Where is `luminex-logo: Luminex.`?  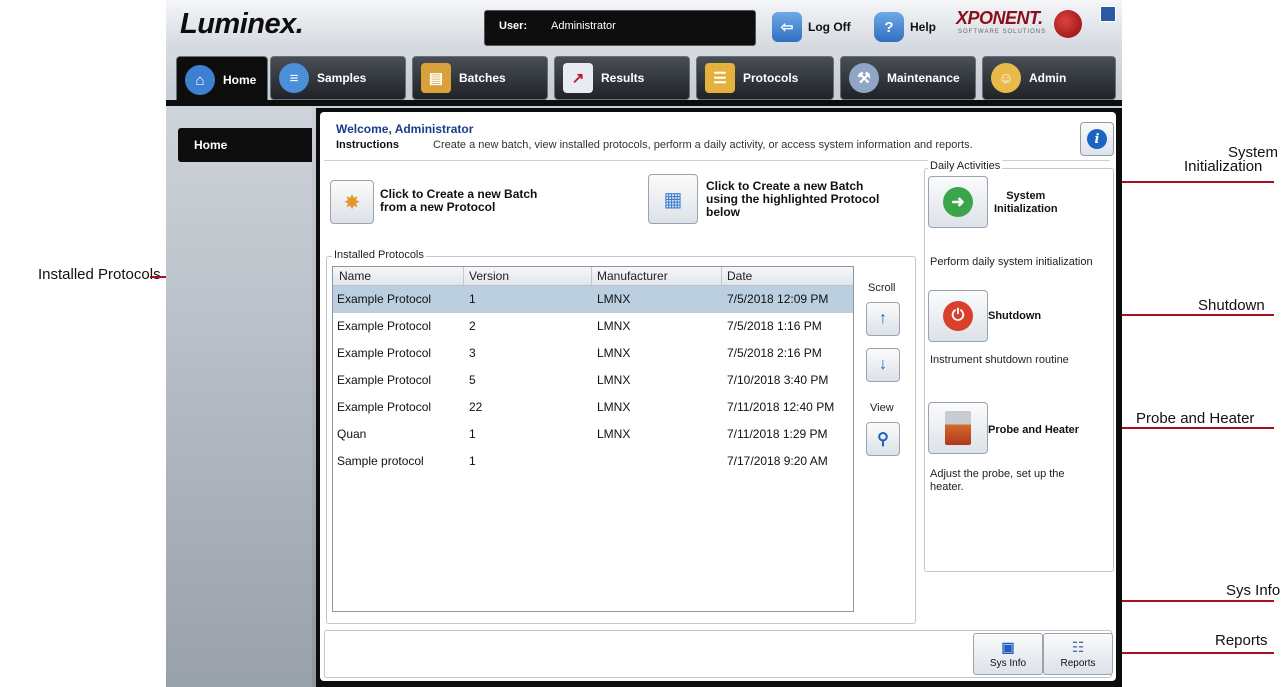 luminex-logo: Luminex. is located at coordinates (242, 24).